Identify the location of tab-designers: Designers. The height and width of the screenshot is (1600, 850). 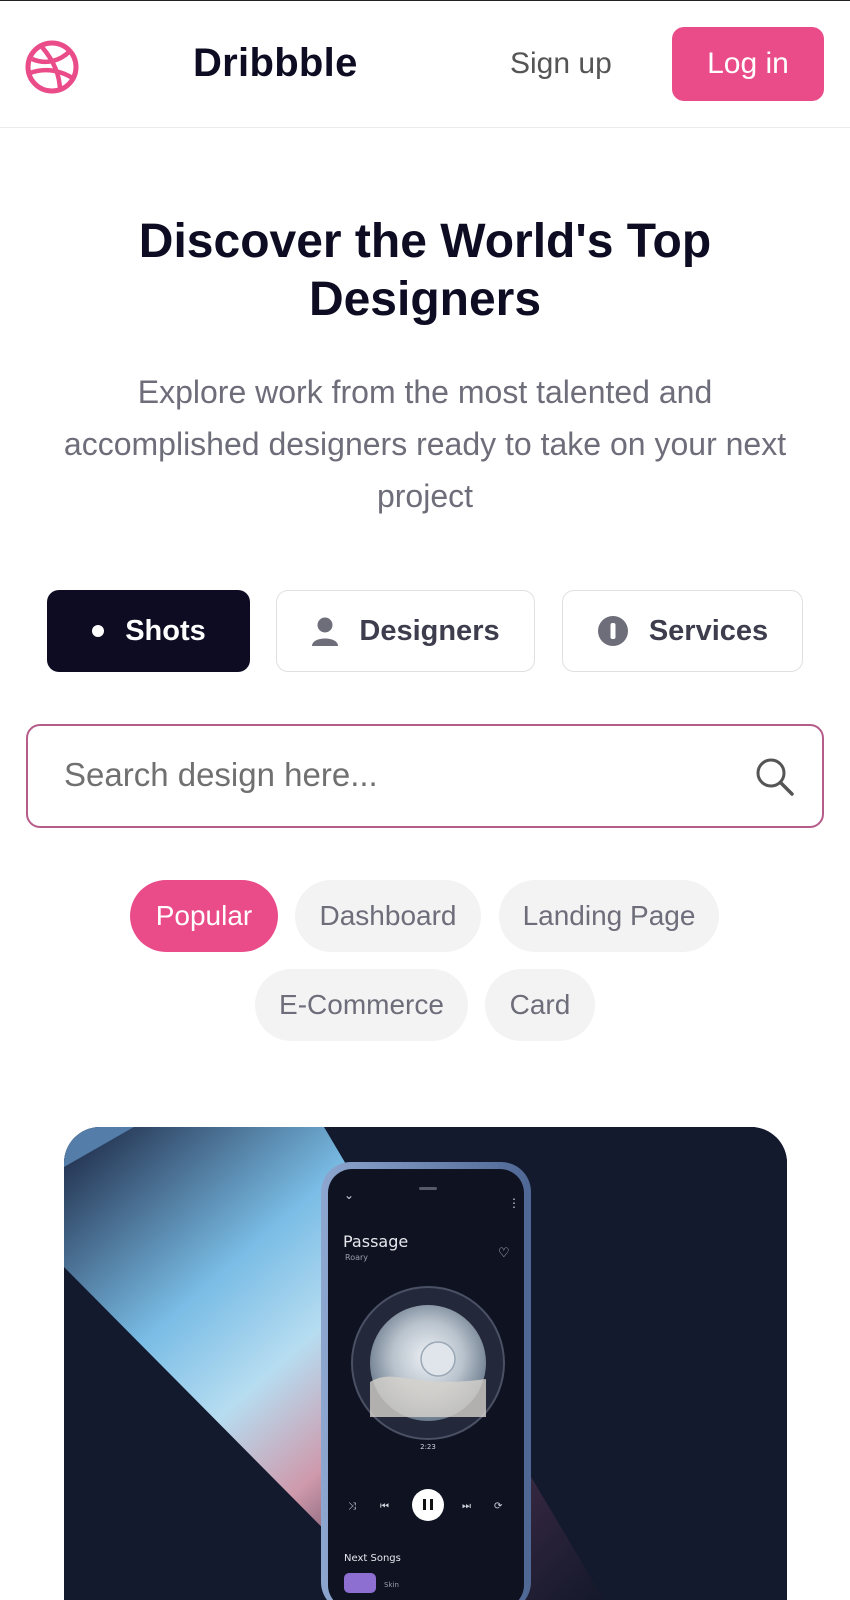
(405, 631).